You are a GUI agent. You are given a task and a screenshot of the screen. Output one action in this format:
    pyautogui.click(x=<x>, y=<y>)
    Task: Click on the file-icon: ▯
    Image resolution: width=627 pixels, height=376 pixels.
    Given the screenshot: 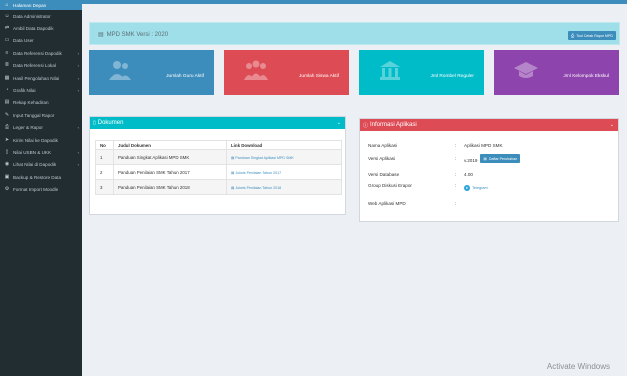 What is the action you would take?
    pyautogui.click(x=7, y=151)
    